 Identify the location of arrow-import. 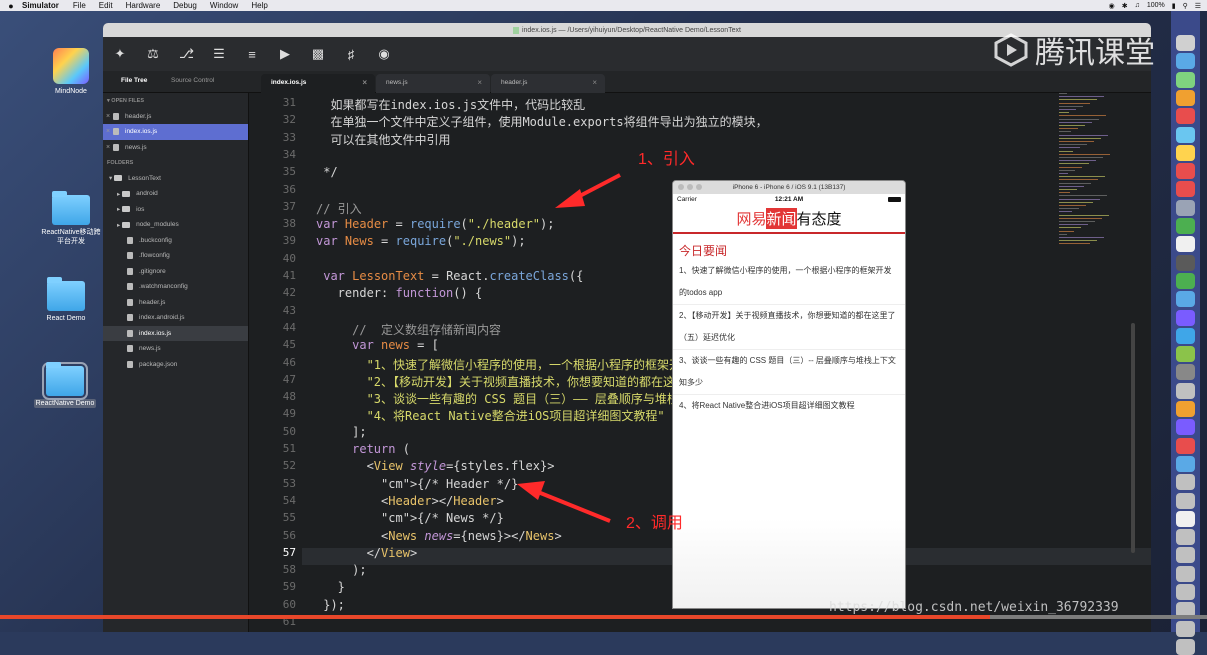
(587, 191).